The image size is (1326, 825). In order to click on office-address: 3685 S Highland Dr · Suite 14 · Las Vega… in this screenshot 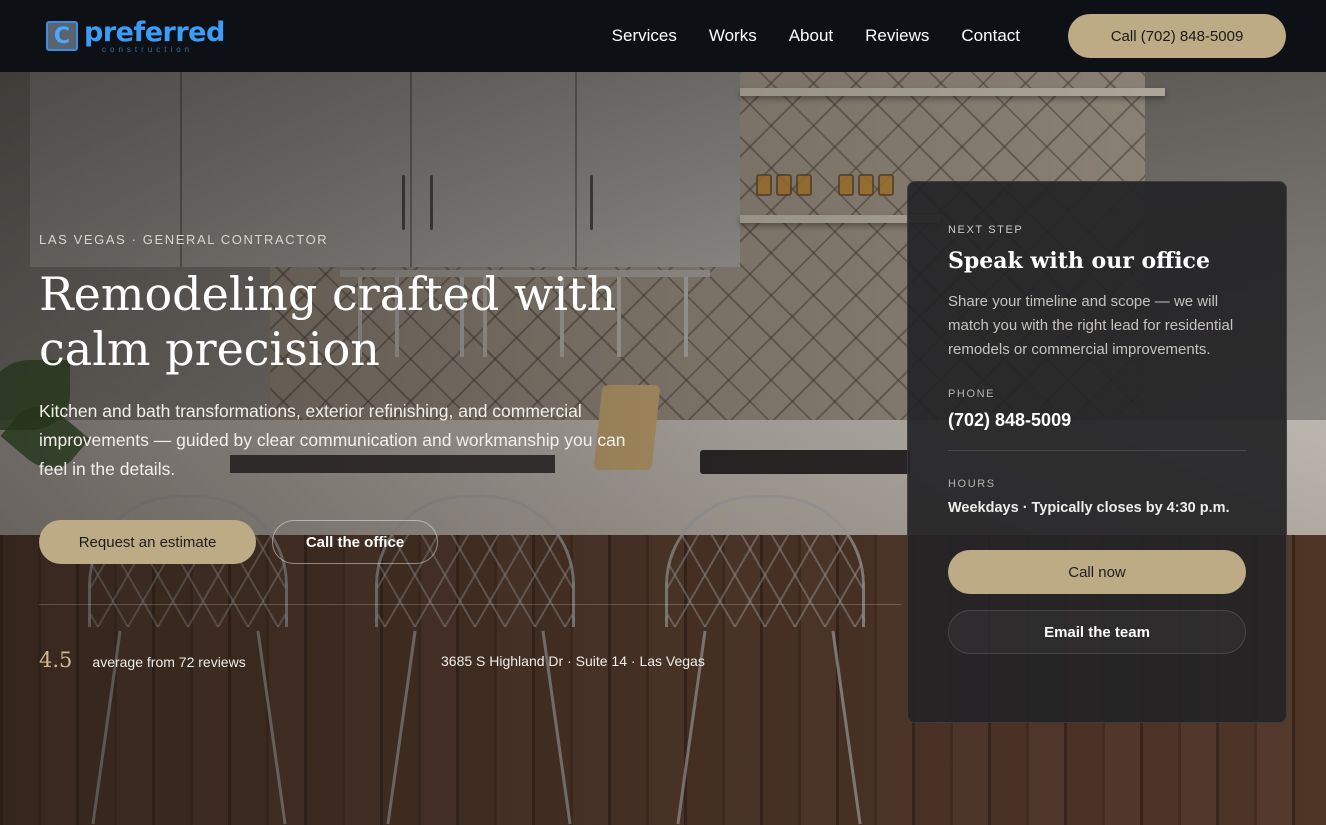, I will do `click(573, 661)`.